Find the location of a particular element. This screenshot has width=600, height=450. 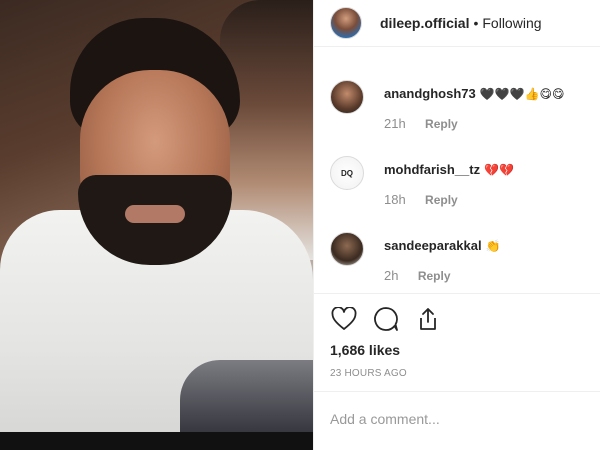

comment-line: mohdfarish__tz 💔💔 is located at coordinates (449, 169).